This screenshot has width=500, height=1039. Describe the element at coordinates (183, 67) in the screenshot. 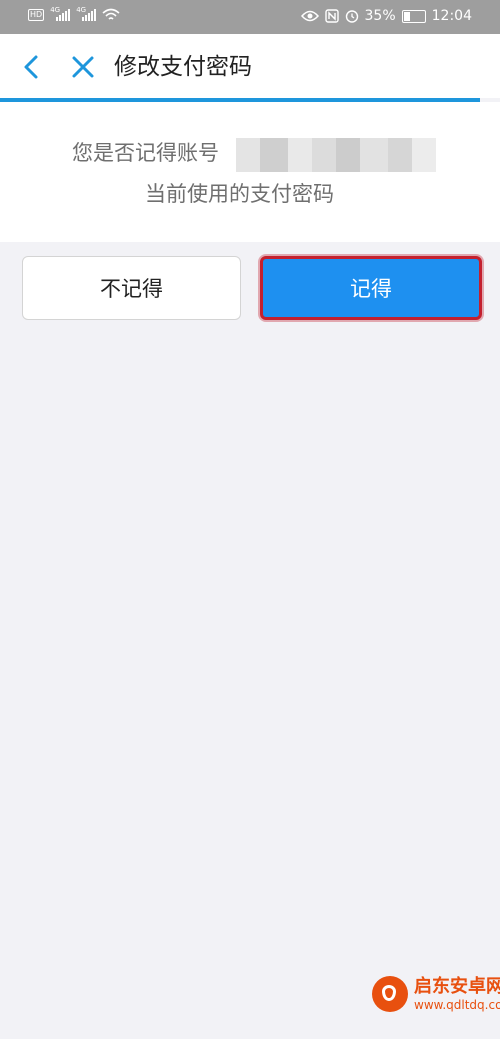

I see `page-title: 修改支付密码` at that location.